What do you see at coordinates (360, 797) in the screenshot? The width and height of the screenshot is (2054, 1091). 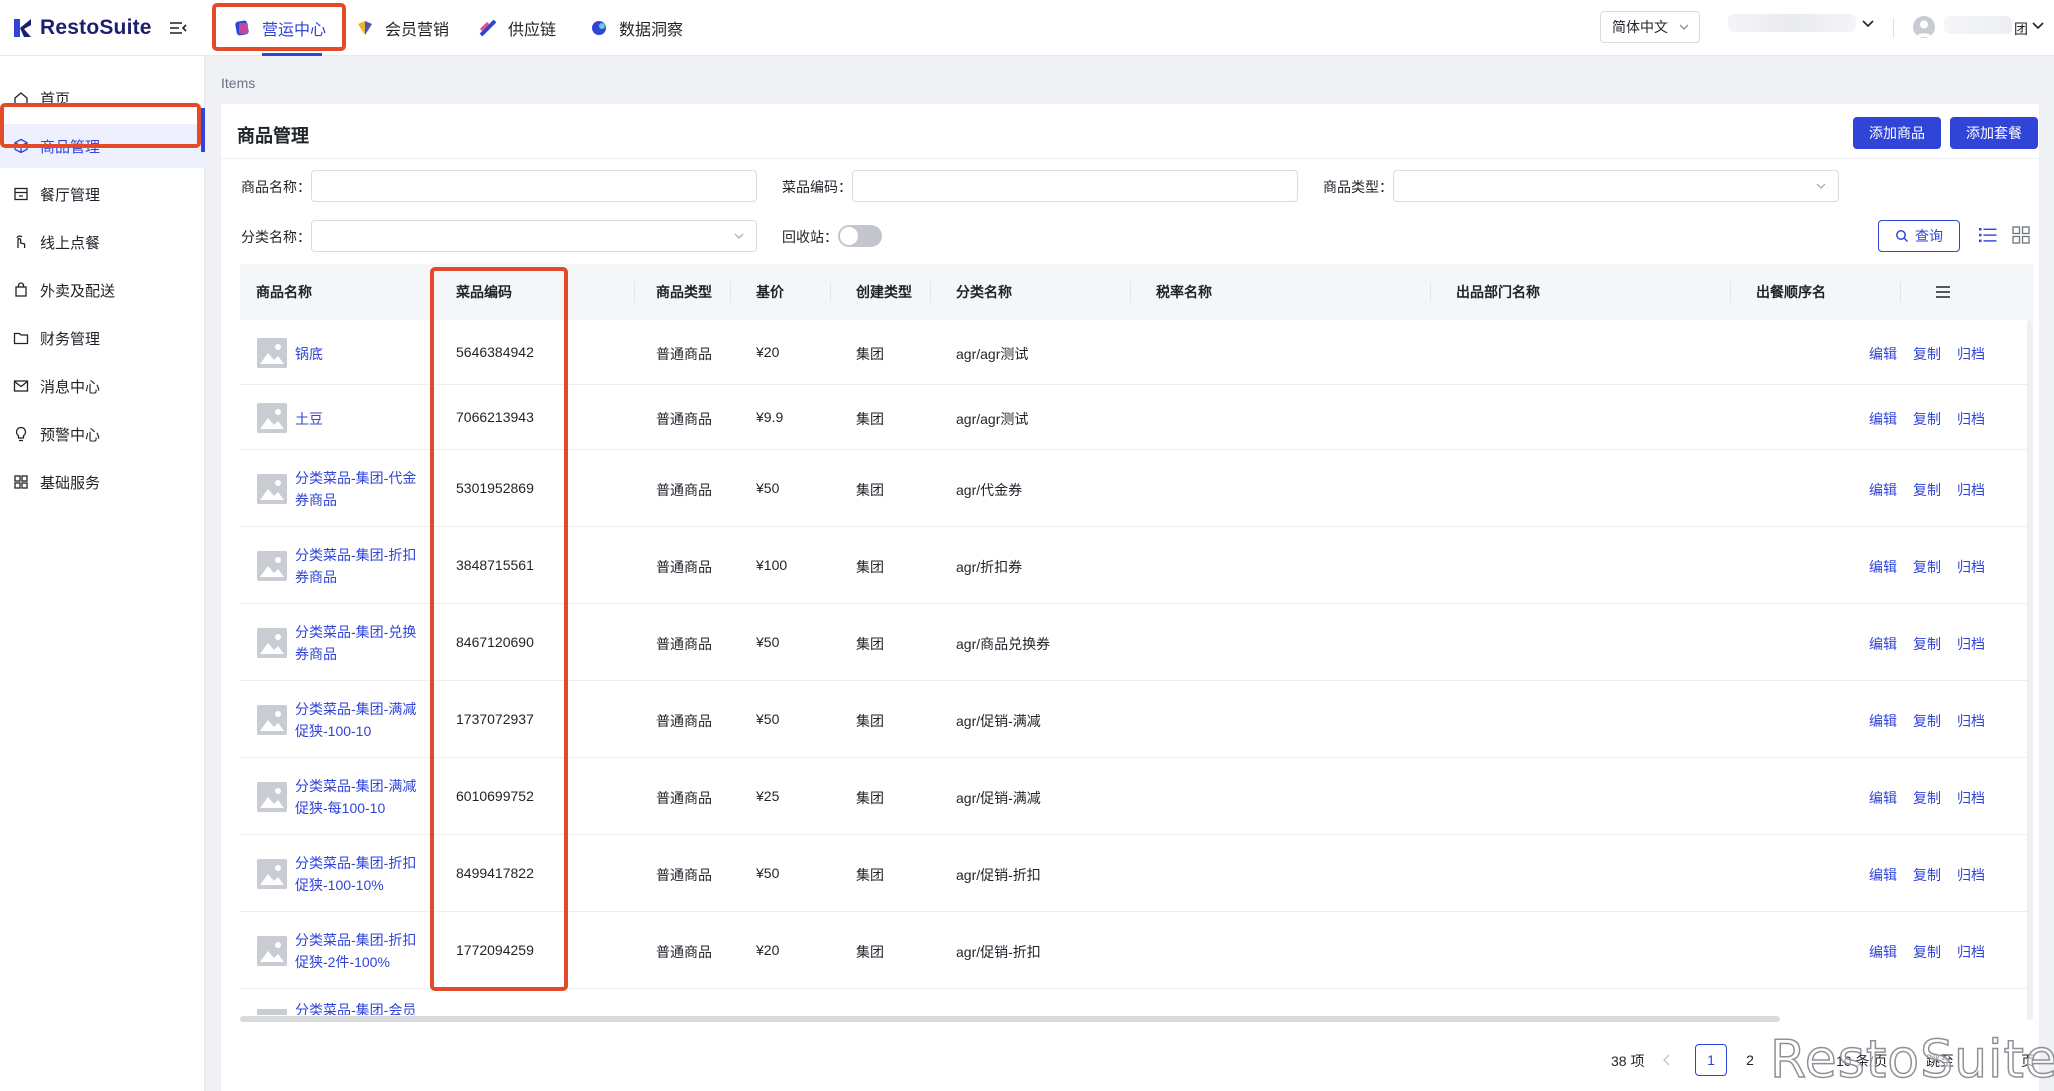 I see `item-name-link: 分类菜品-集团-满减促狭-每100-10` at bounding box center [360, 797].